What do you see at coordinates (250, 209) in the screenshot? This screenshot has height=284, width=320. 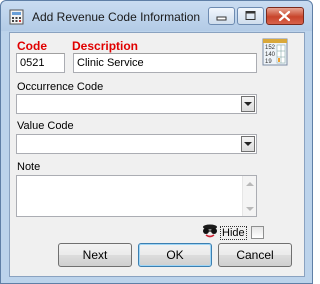 I see `scroll-down-icon` at bounding box center [250, 209].